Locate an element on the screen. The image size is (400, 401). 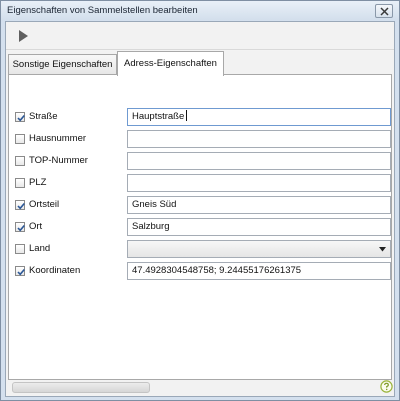
koordinaten-checkbox is located at coordinates (20, 271).